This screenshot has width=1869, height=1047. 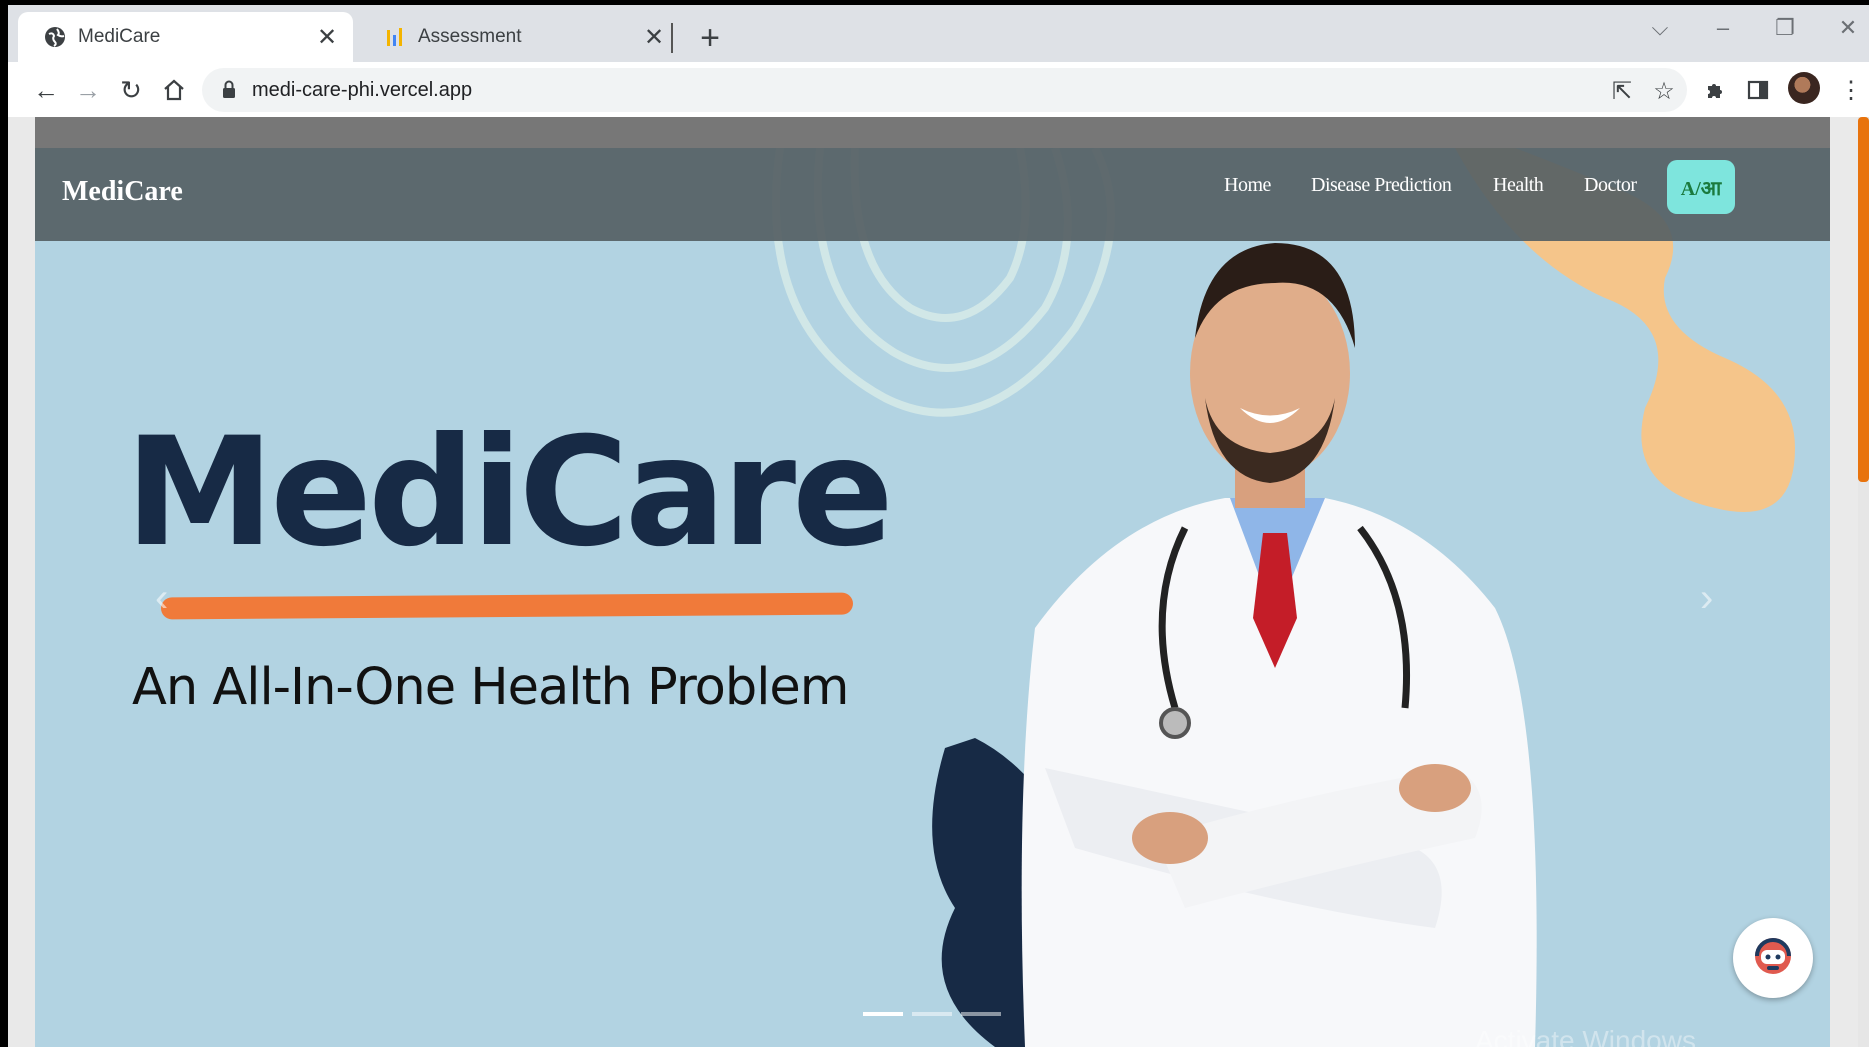 I want to click on new-tab-button: +, so click(x=710, y=38).